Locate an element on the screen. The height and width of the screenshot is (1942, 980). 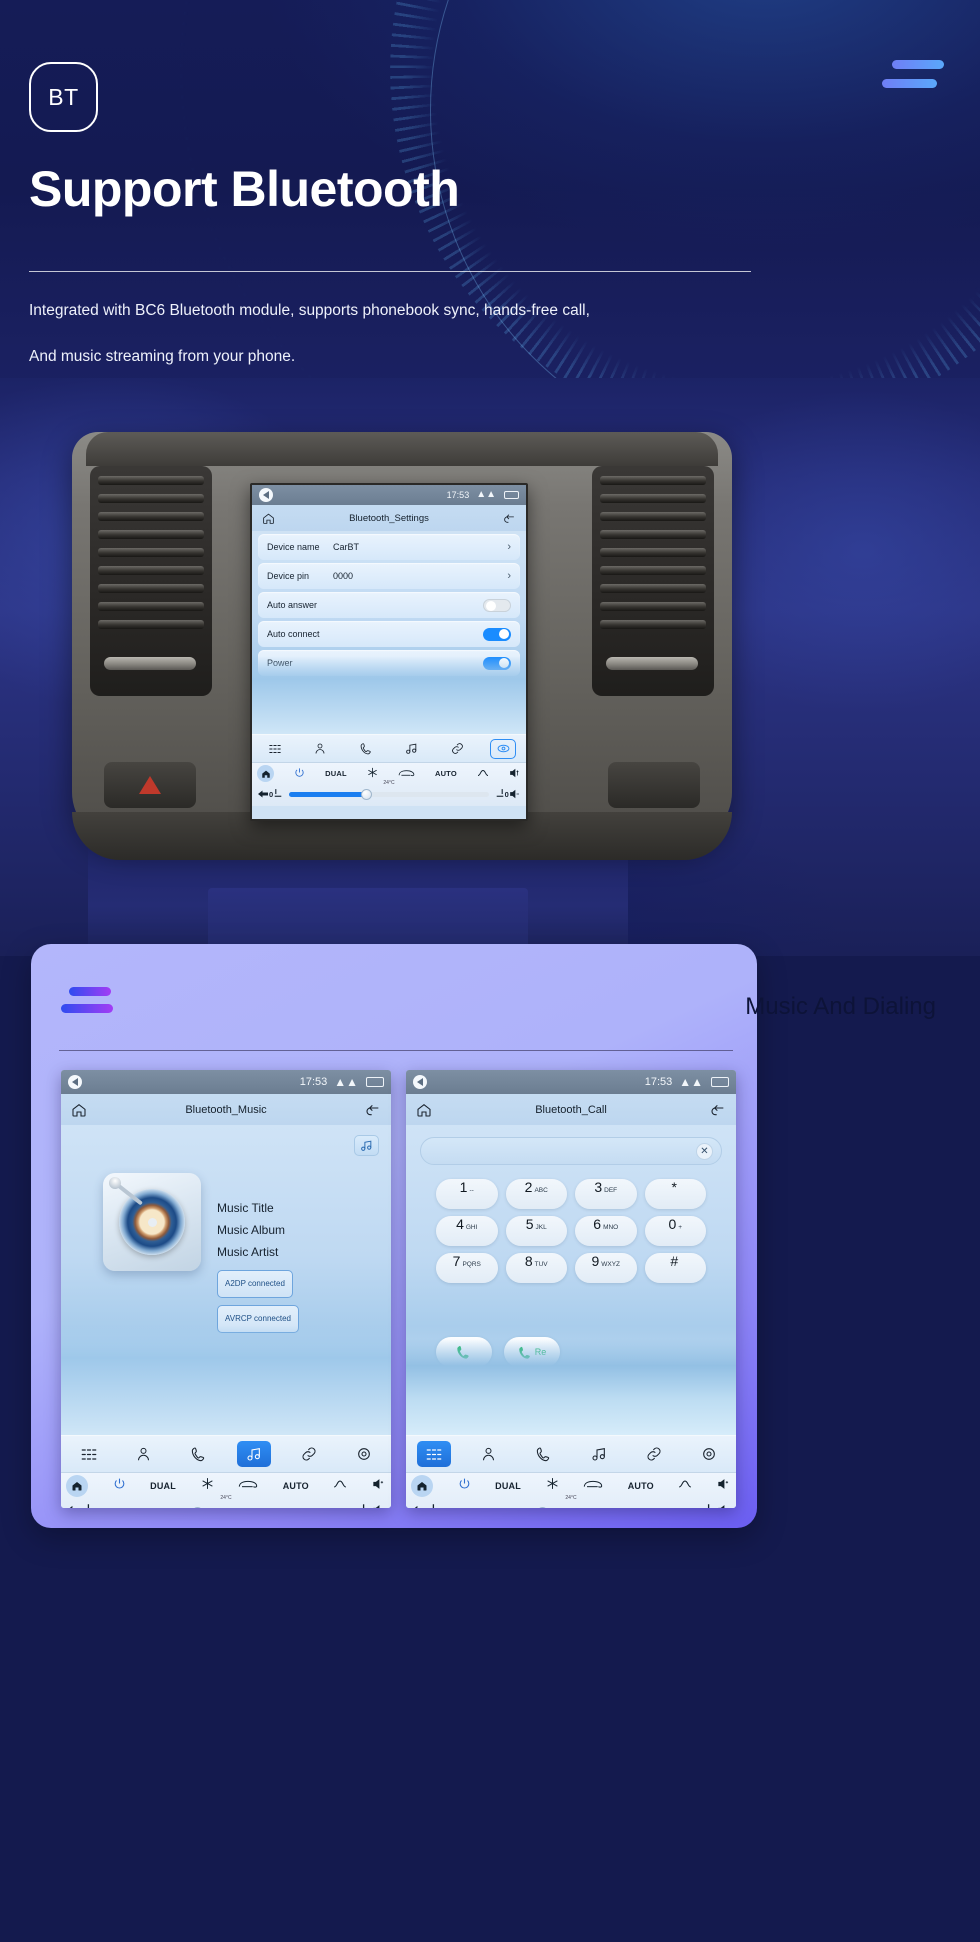
blank-button is located at coordinates (654, 785).